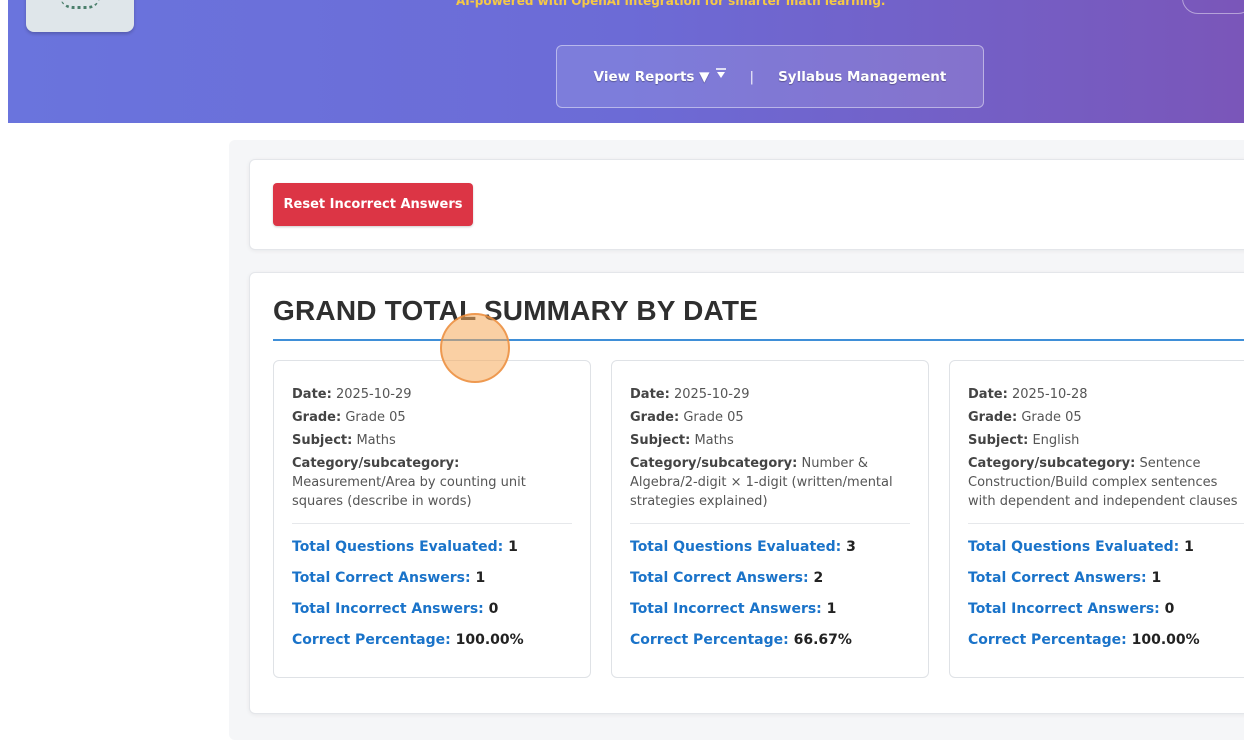  I want to click on date-value: 2025-10-28, so click(1049, 394).